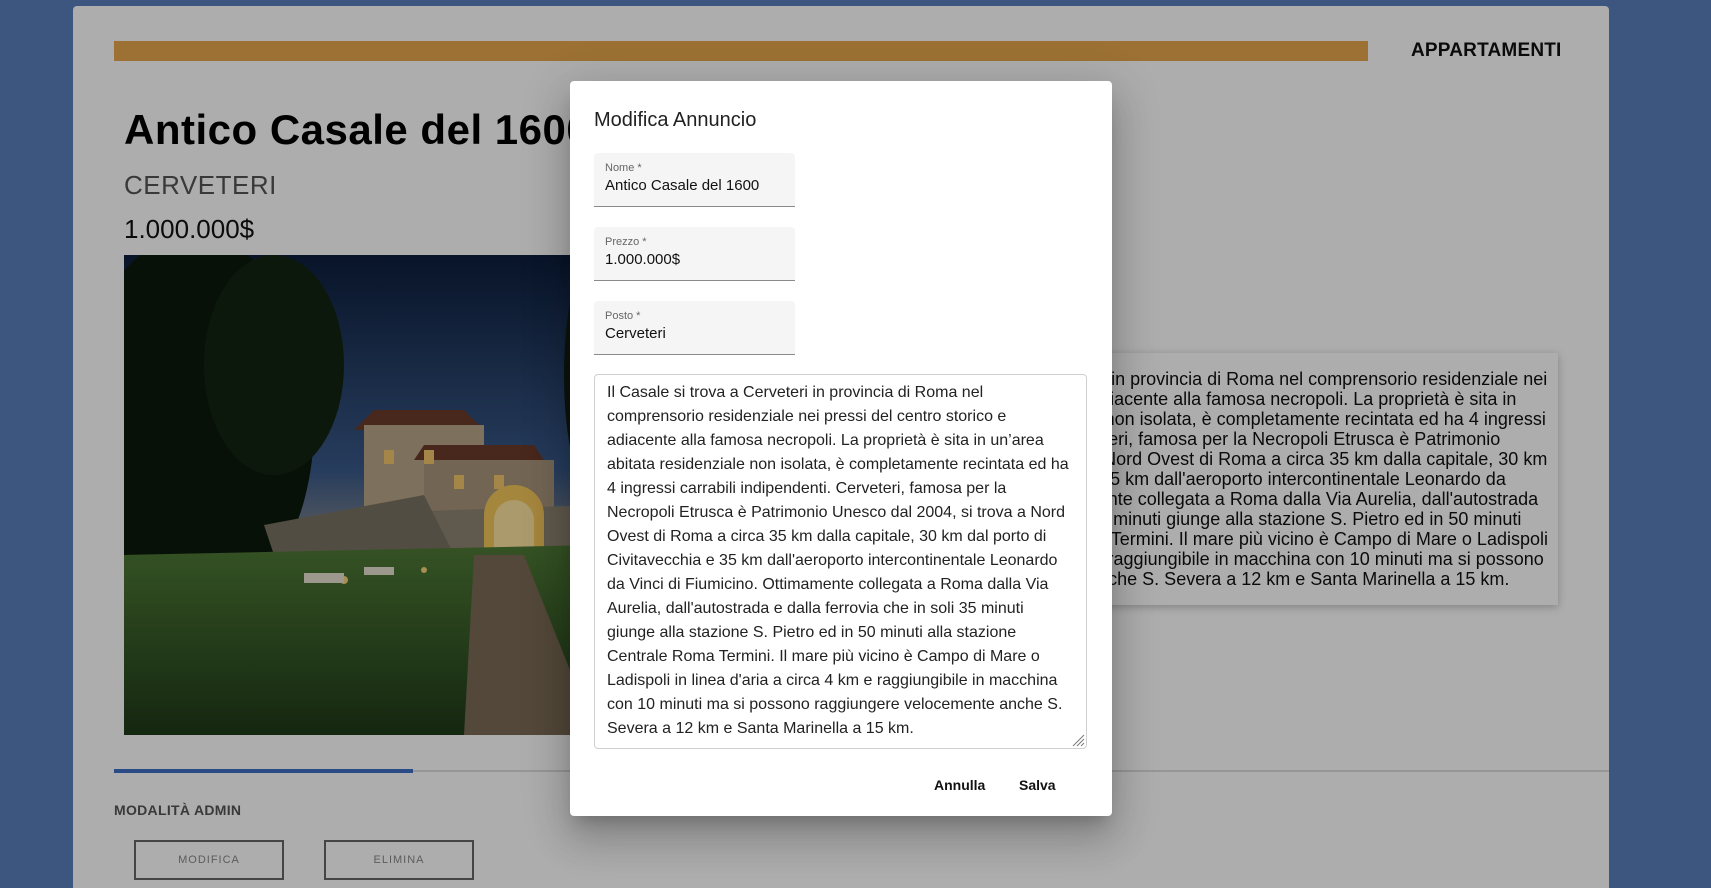 The width and height of the screenshot is (1711, 888). Describe the element at coordinates (1037, 785) in the screenshot. I see `save-button: Salva` at that location.